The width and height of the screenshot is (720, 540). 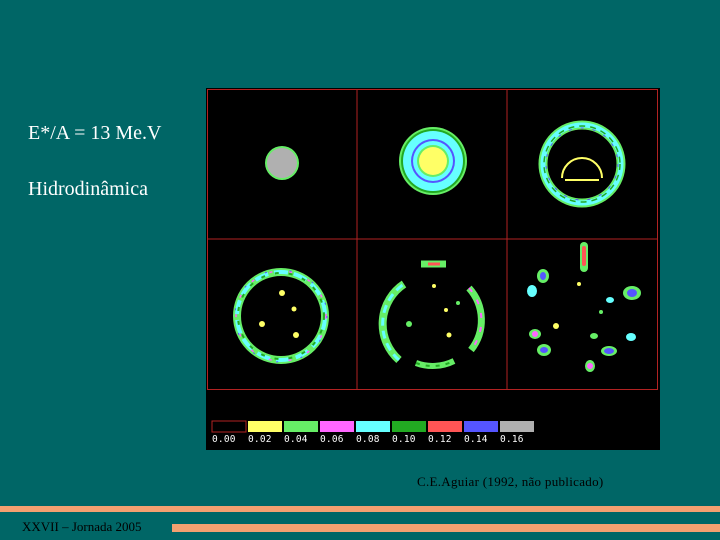 What do you see at coordinates (296, 439) in the screenshot?
I see `legend-label: 0.04` at bounding box center [296, 439].